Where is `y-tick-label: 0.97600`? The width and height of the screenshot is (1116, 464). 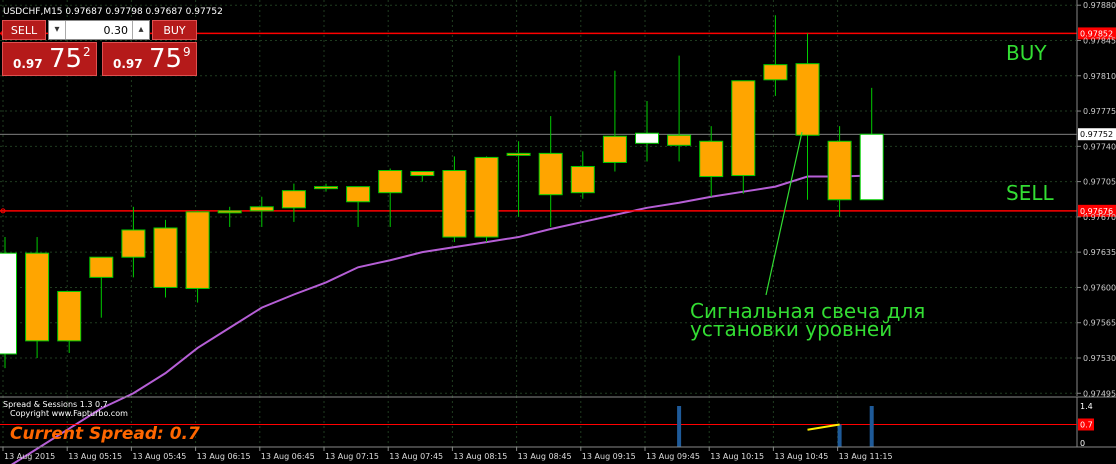
y-tick-label: 0.97600 is located at coordinates (1099, 287).